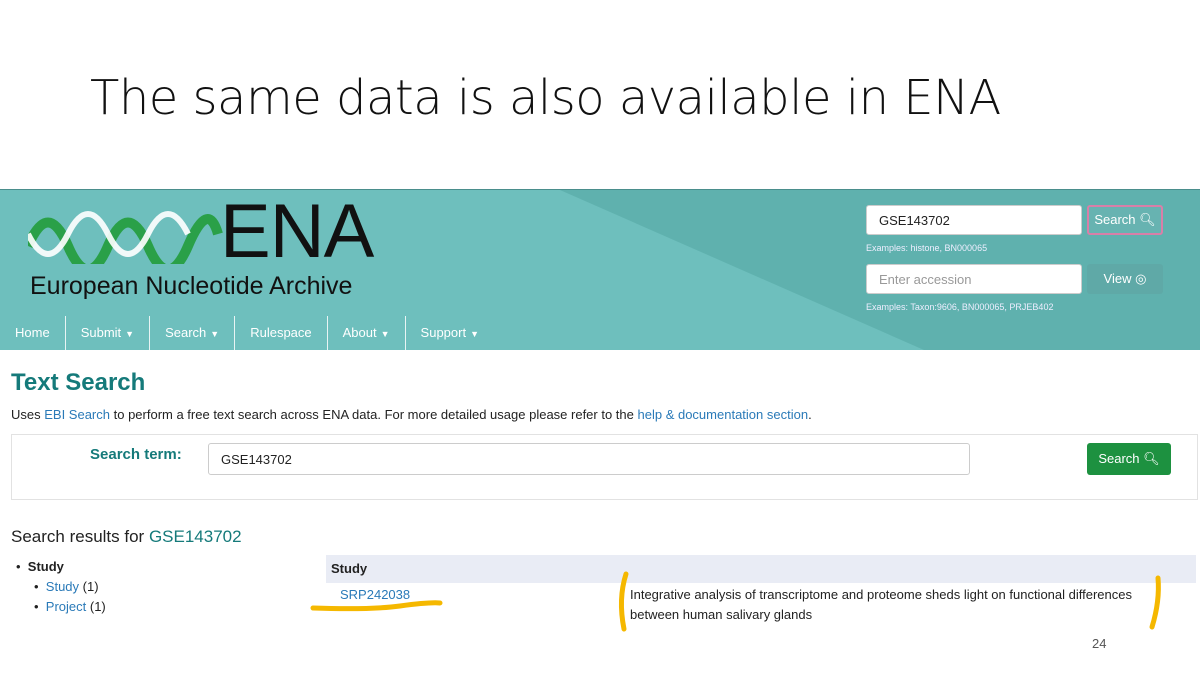 This screenshot has height=675, width=1200. I want to click on header-search-button: Search 🔍︎, so click(1125, 220).